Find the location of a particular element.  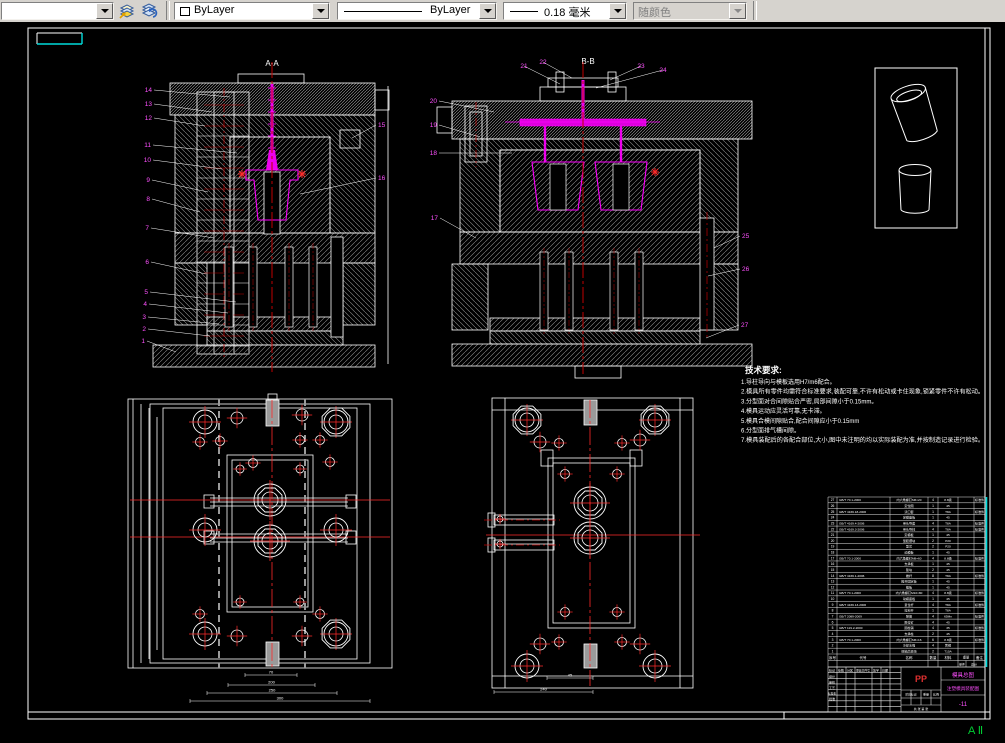

callout-number: 2 is located at coordinates (144, 329).